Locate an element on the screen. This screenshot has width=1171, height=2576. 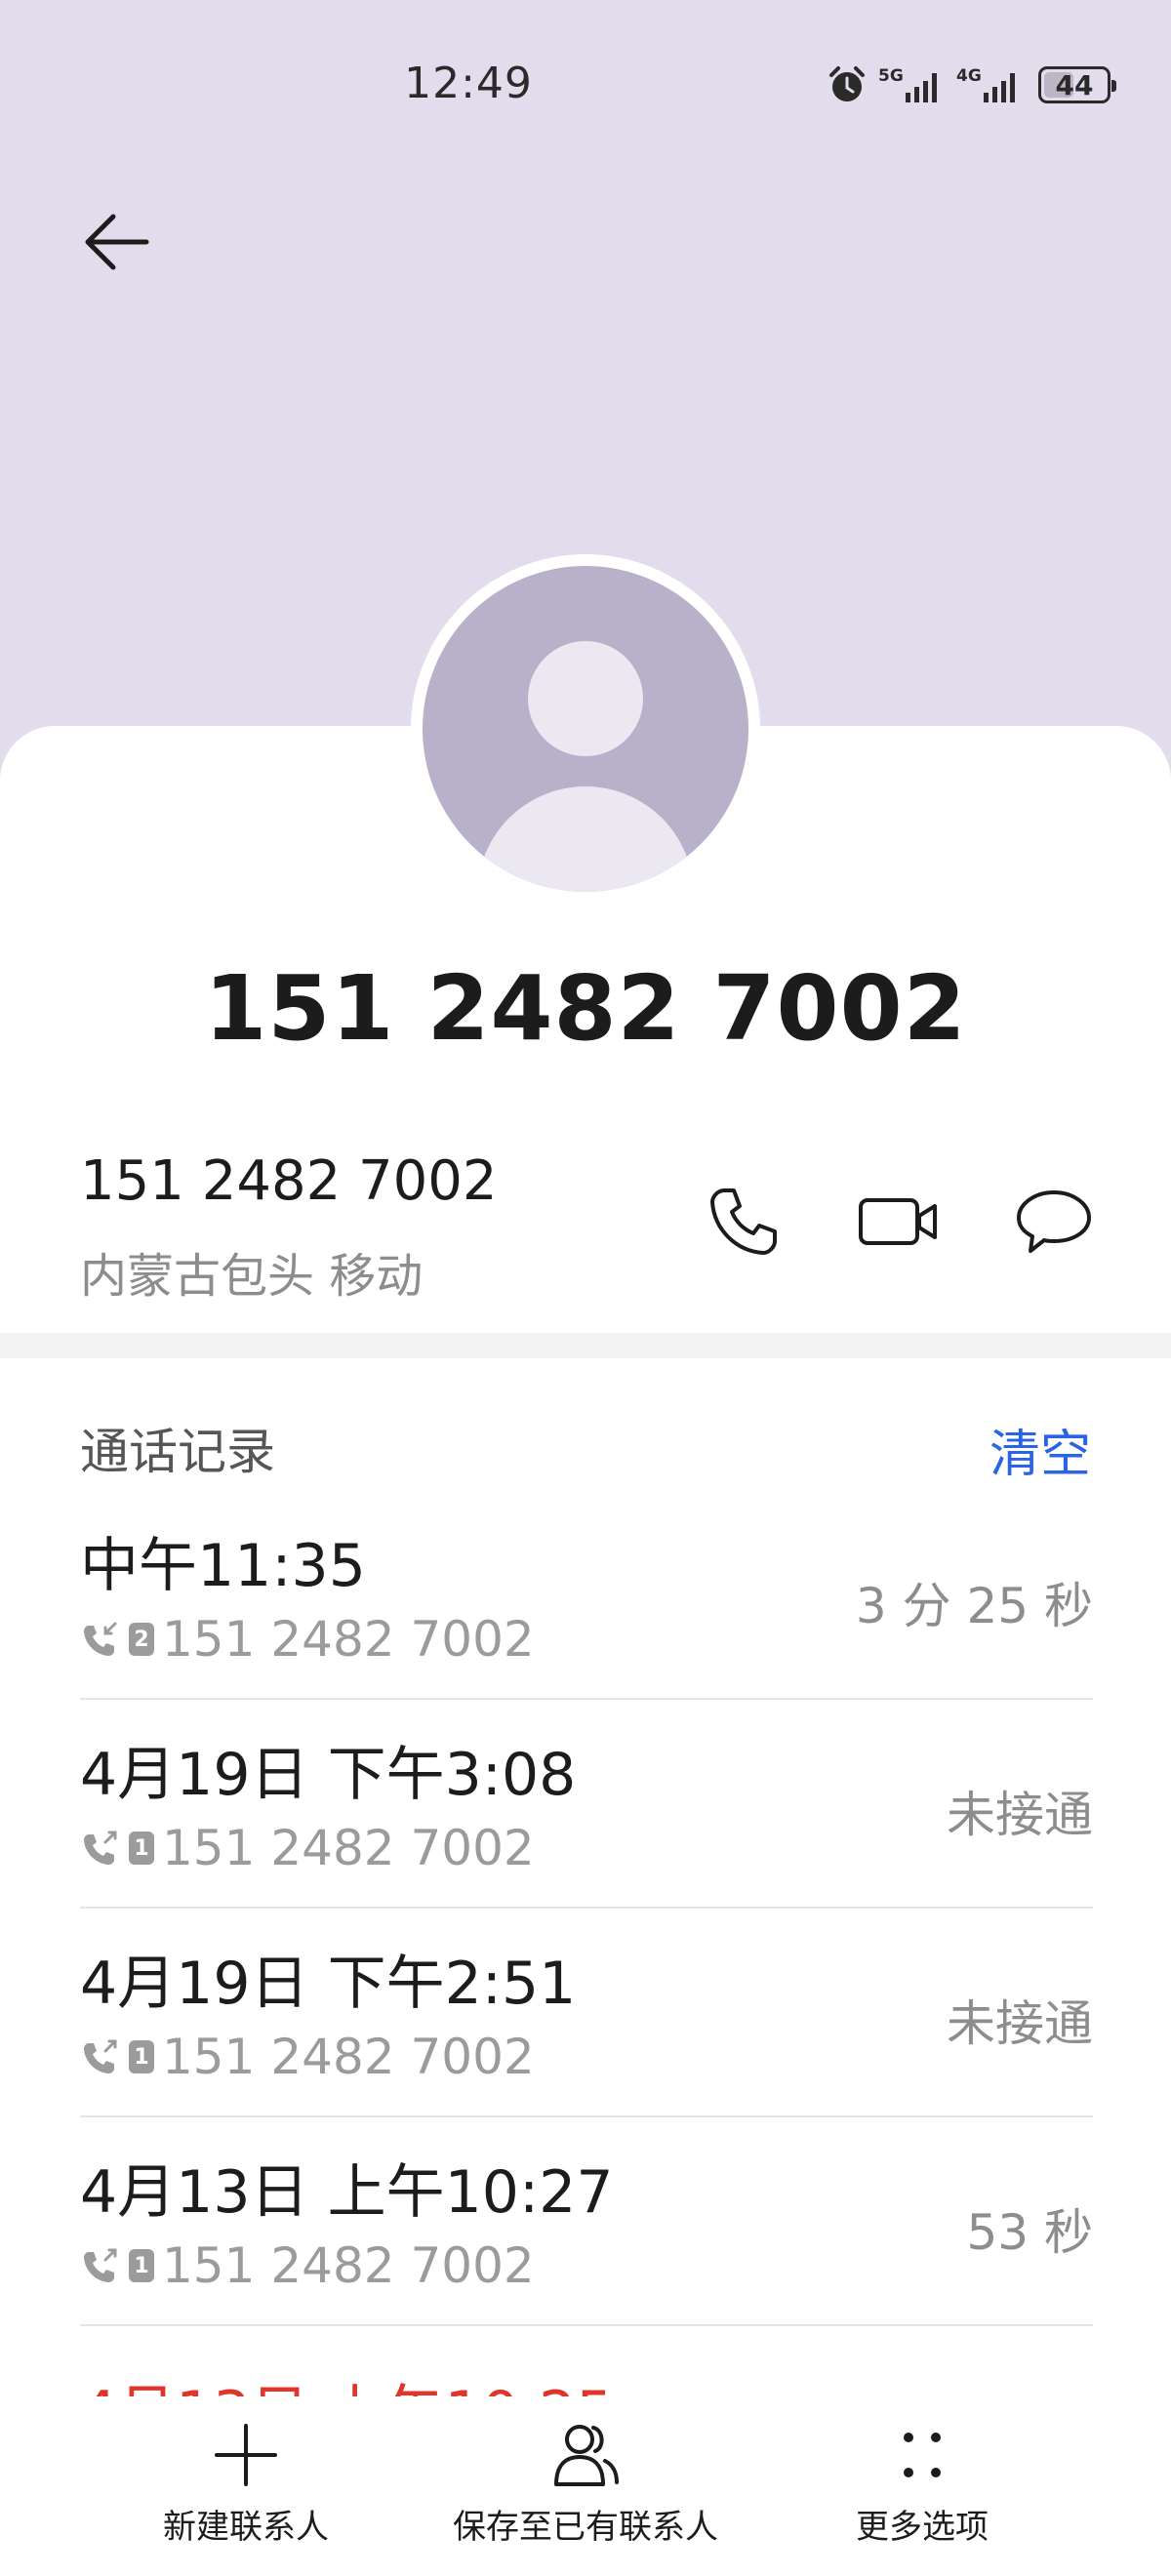
person-add-icon is located at coordinates (586, 2455).